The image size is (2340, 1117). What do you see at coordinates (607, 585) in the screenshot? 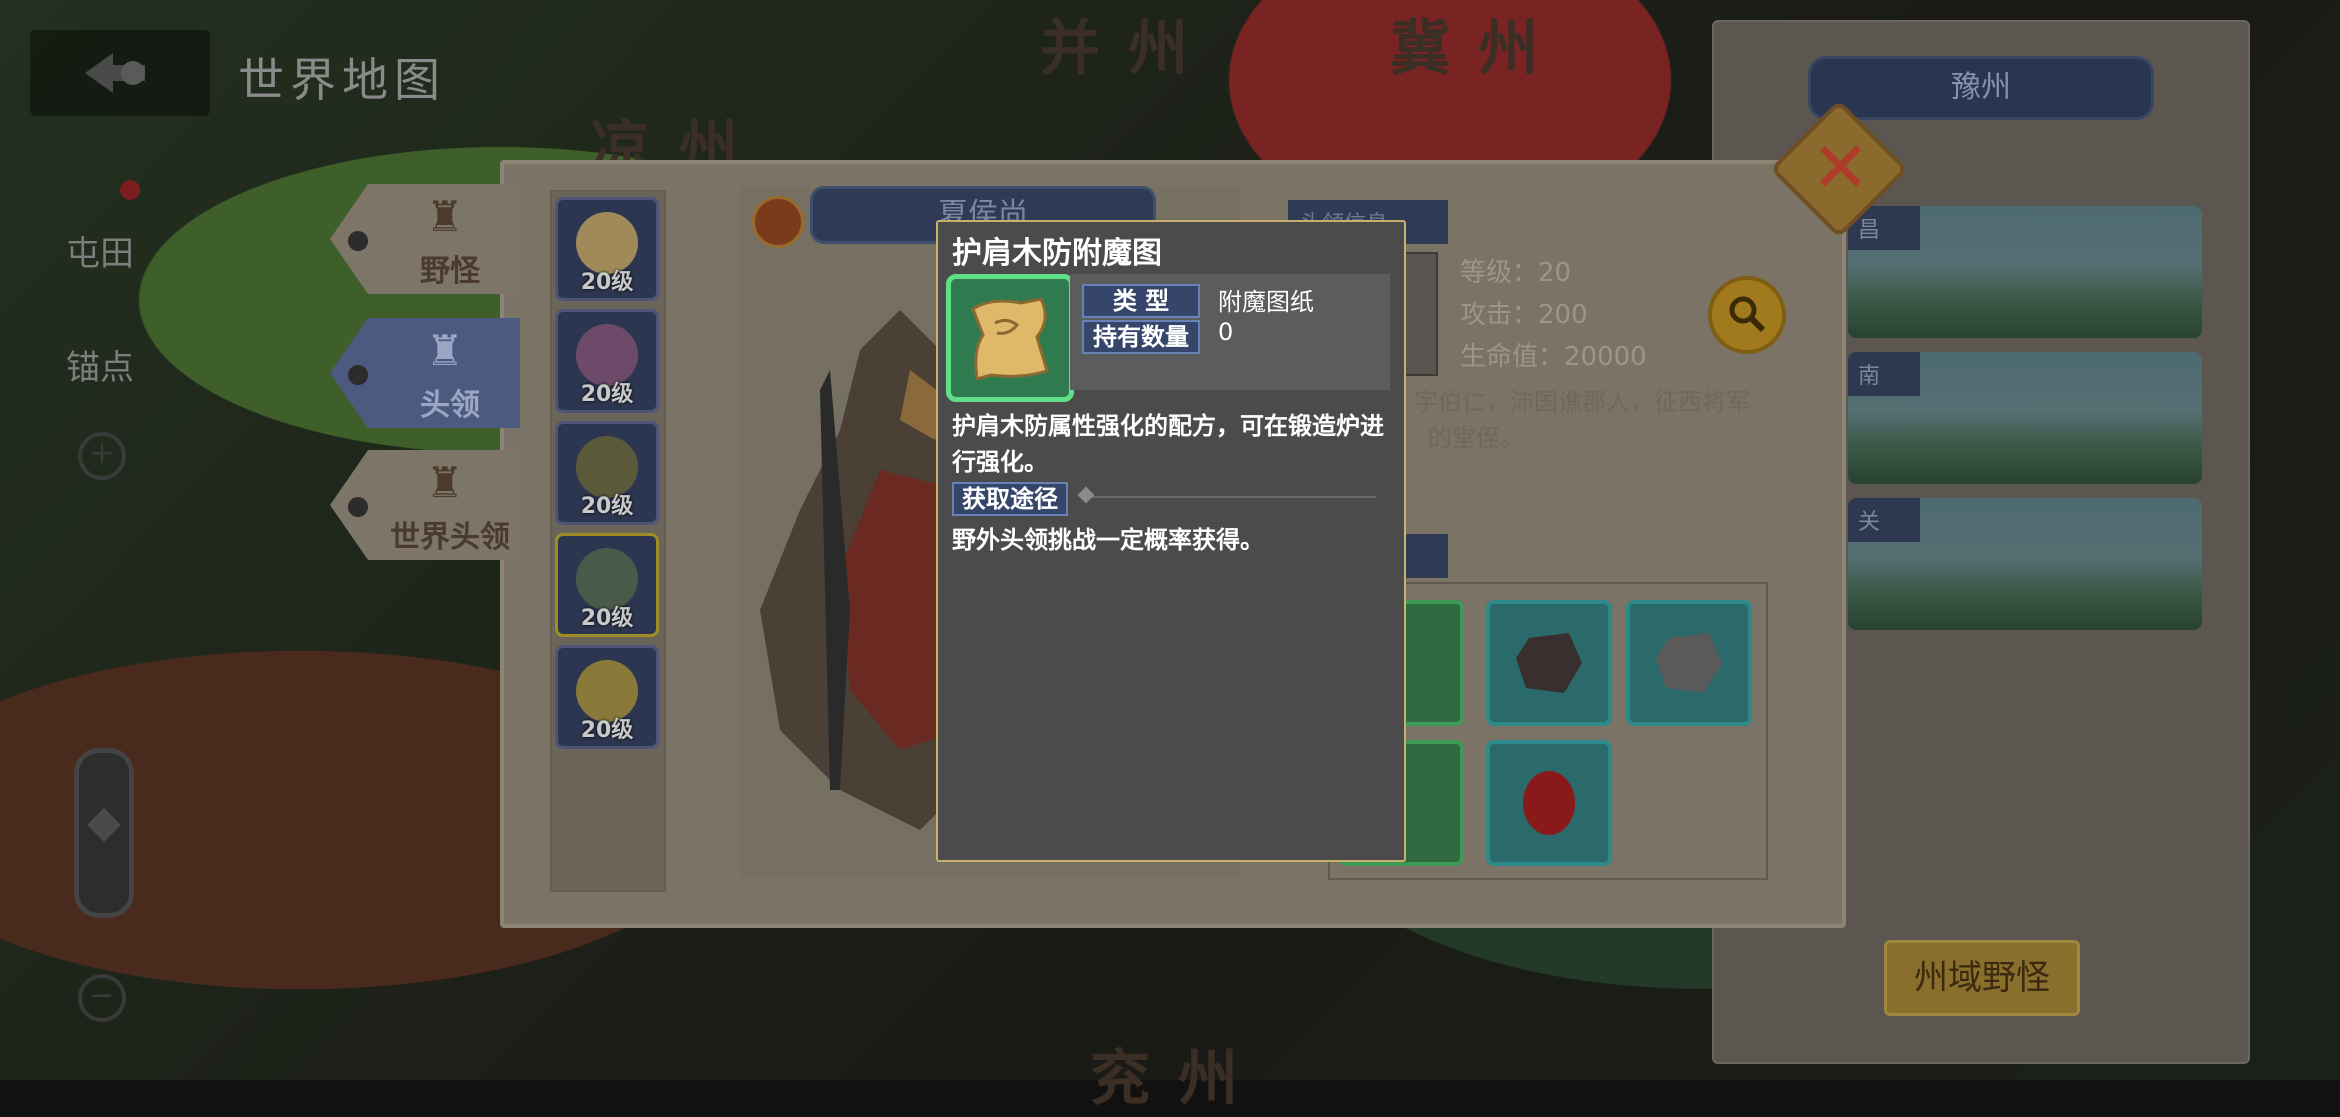
I see `boss-slot-selected: 20级` at bounding box center [607, 585].